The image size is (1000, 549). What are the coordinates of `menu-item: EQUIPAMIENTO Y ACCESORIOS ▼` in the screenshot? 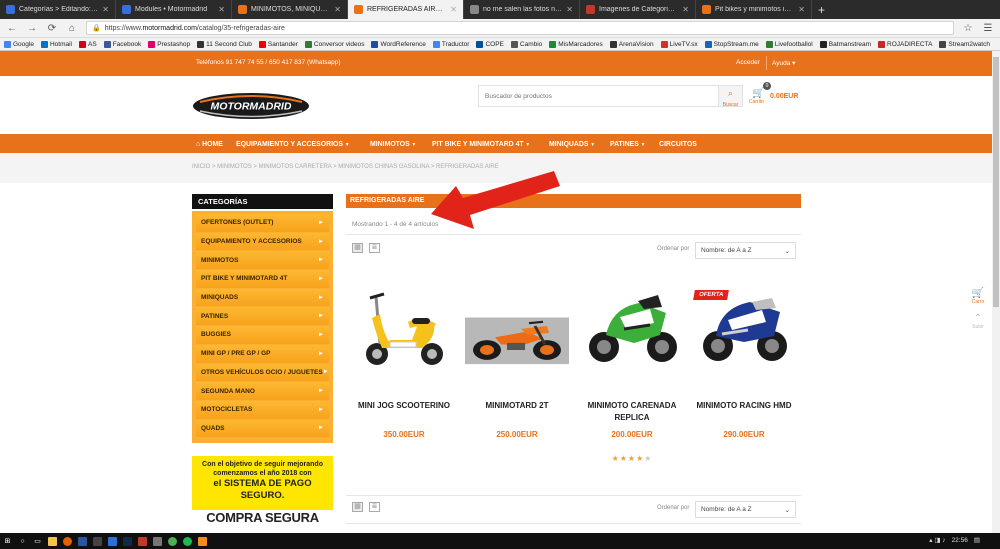 It's located at (292, 143).